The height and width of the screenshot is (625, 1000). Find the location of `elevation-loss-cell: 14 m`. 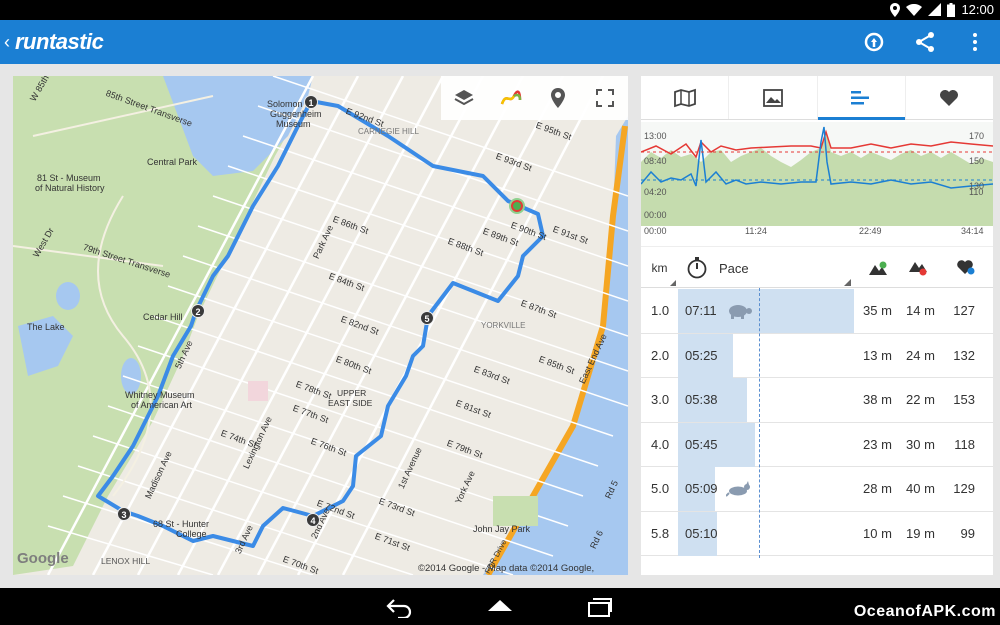

elevation-loss-cell: 14 m is located at coordinates (920, 310).